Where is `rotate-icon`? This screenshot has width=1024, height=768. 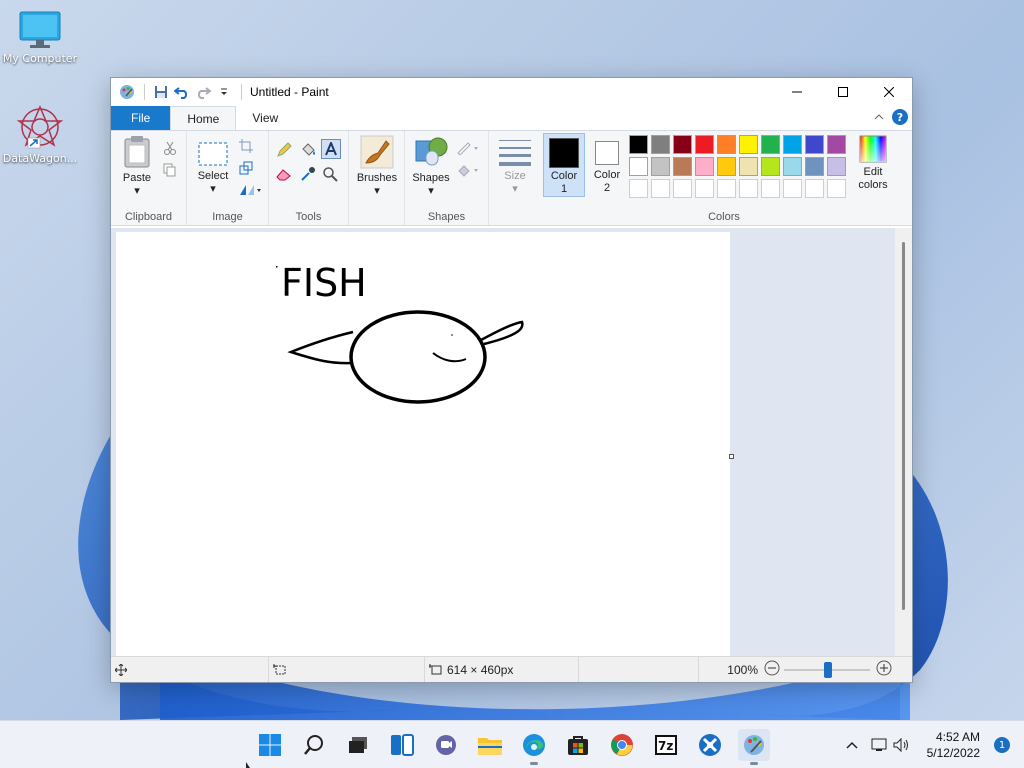 rotate-icon is located at coordinates (250, 190).